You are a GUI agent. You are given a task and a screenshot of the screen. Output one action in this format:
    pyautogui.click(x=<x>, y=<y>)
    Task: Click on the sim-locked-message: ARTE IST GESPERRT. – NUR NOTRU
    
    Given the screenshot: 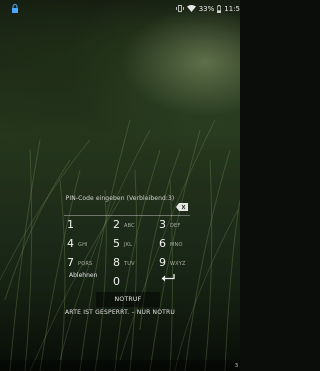 What is the action you would take?
    pyautogui.click(x=120, y=312)
    